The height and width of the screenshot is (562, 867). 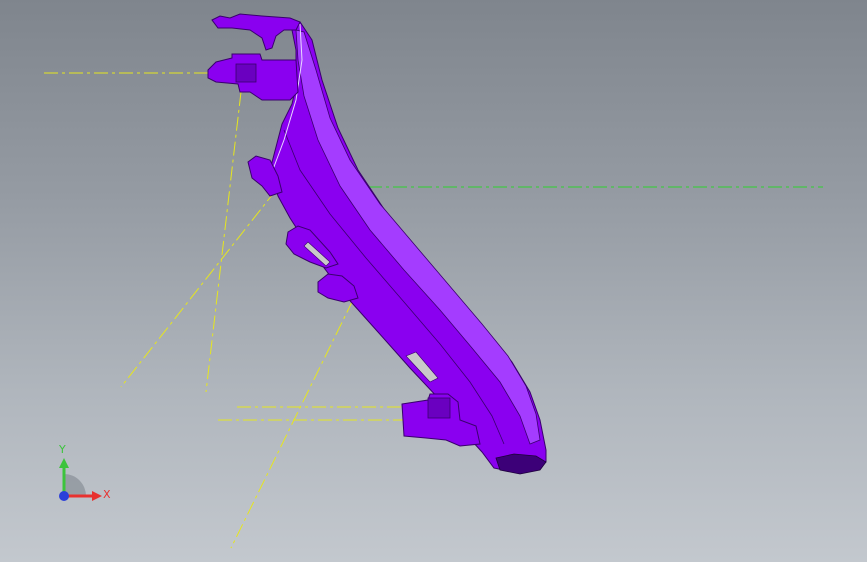 What do you see at coordinates (64, 496) in the screenshot?
I see `triad-z-axis` at bounding box center [64, 496].